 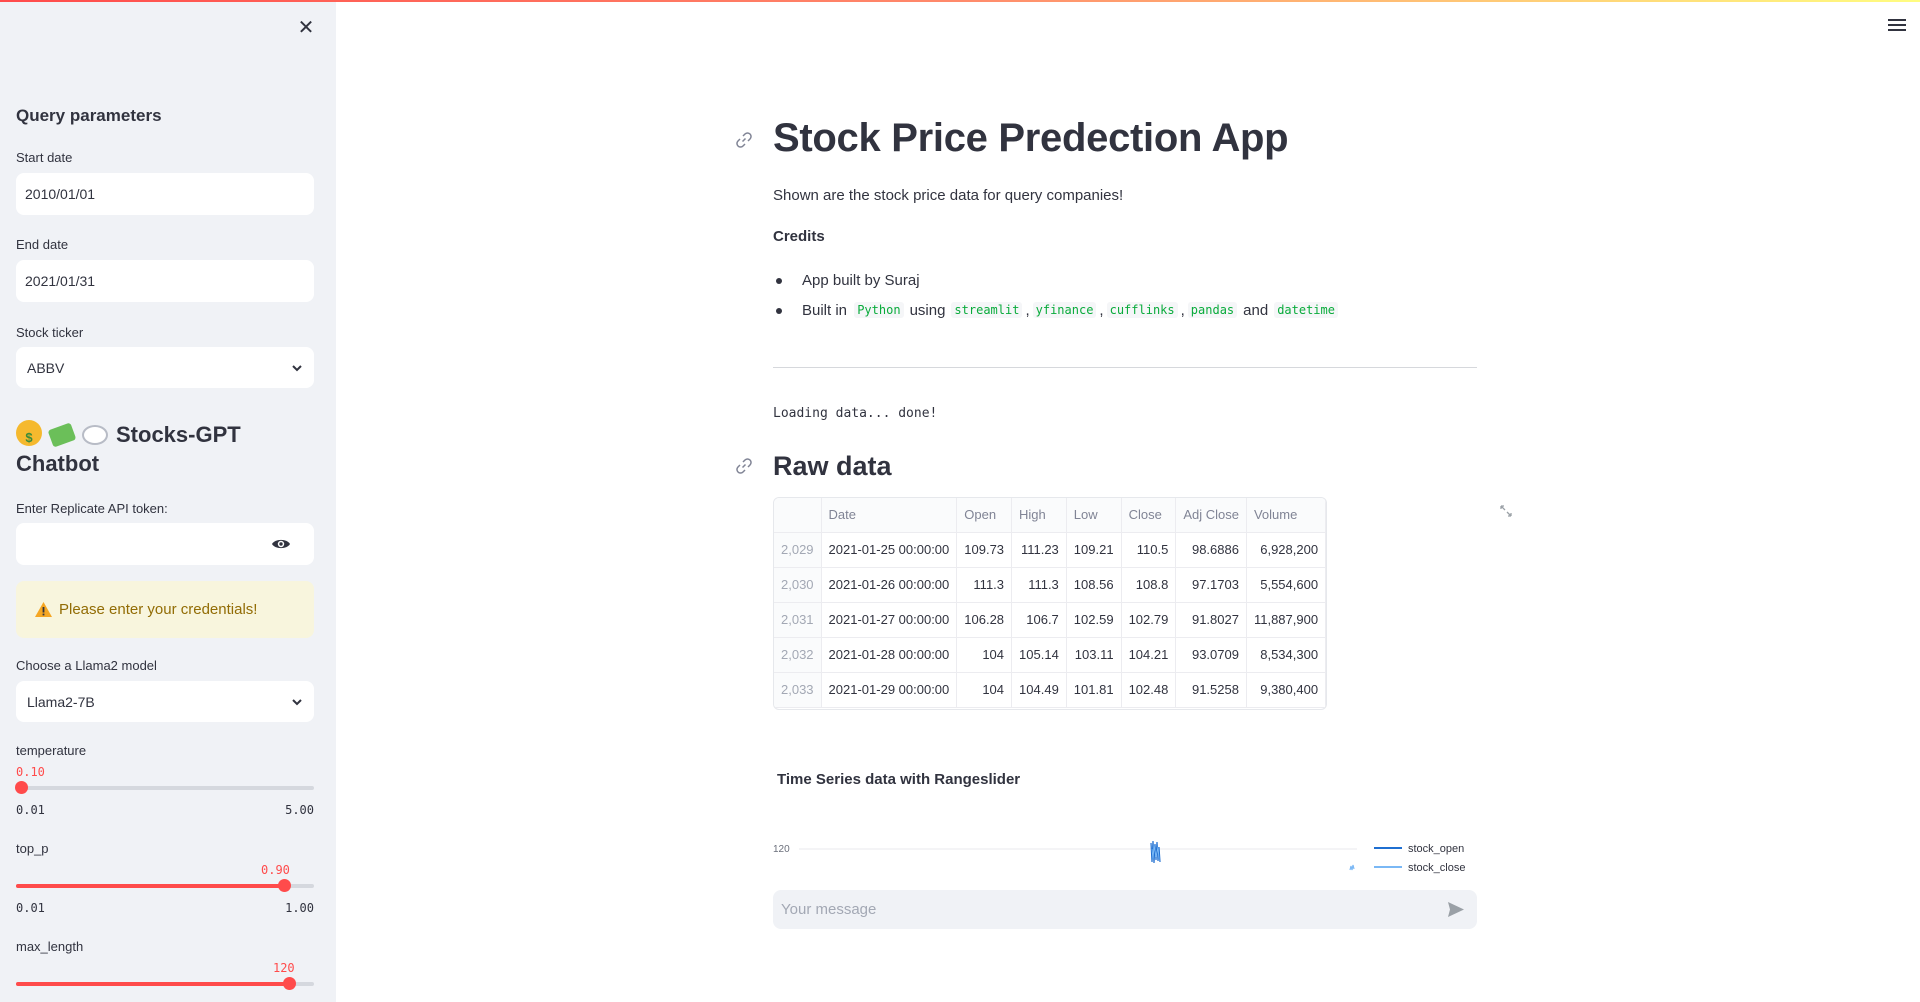 What do you see at coordinates (95, 435) in the screenshot?
I see `speech-bubble-icon` at bounding box center [95, 435].